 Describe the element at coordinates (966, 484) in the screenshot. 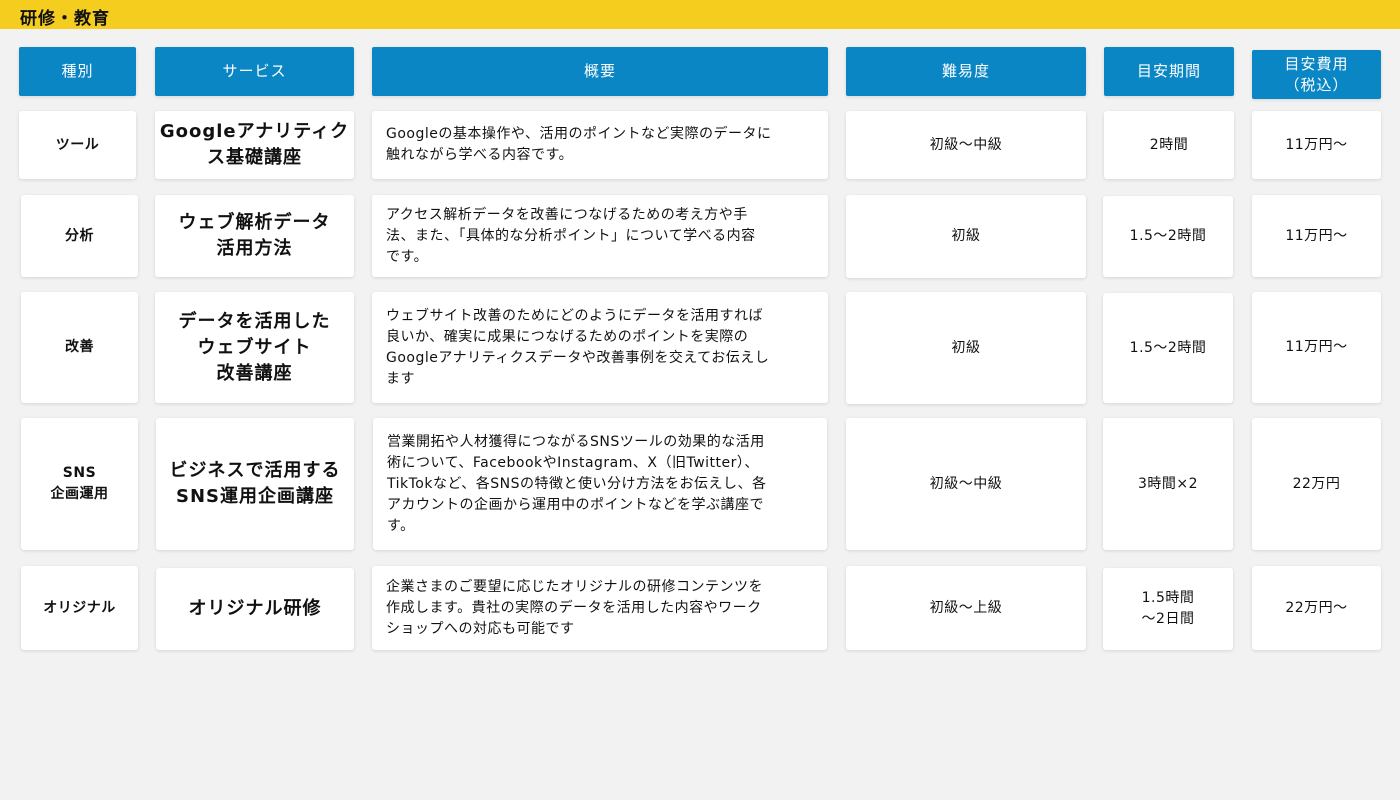

I see `row4-difficulty: 初級〜中級` at that location.